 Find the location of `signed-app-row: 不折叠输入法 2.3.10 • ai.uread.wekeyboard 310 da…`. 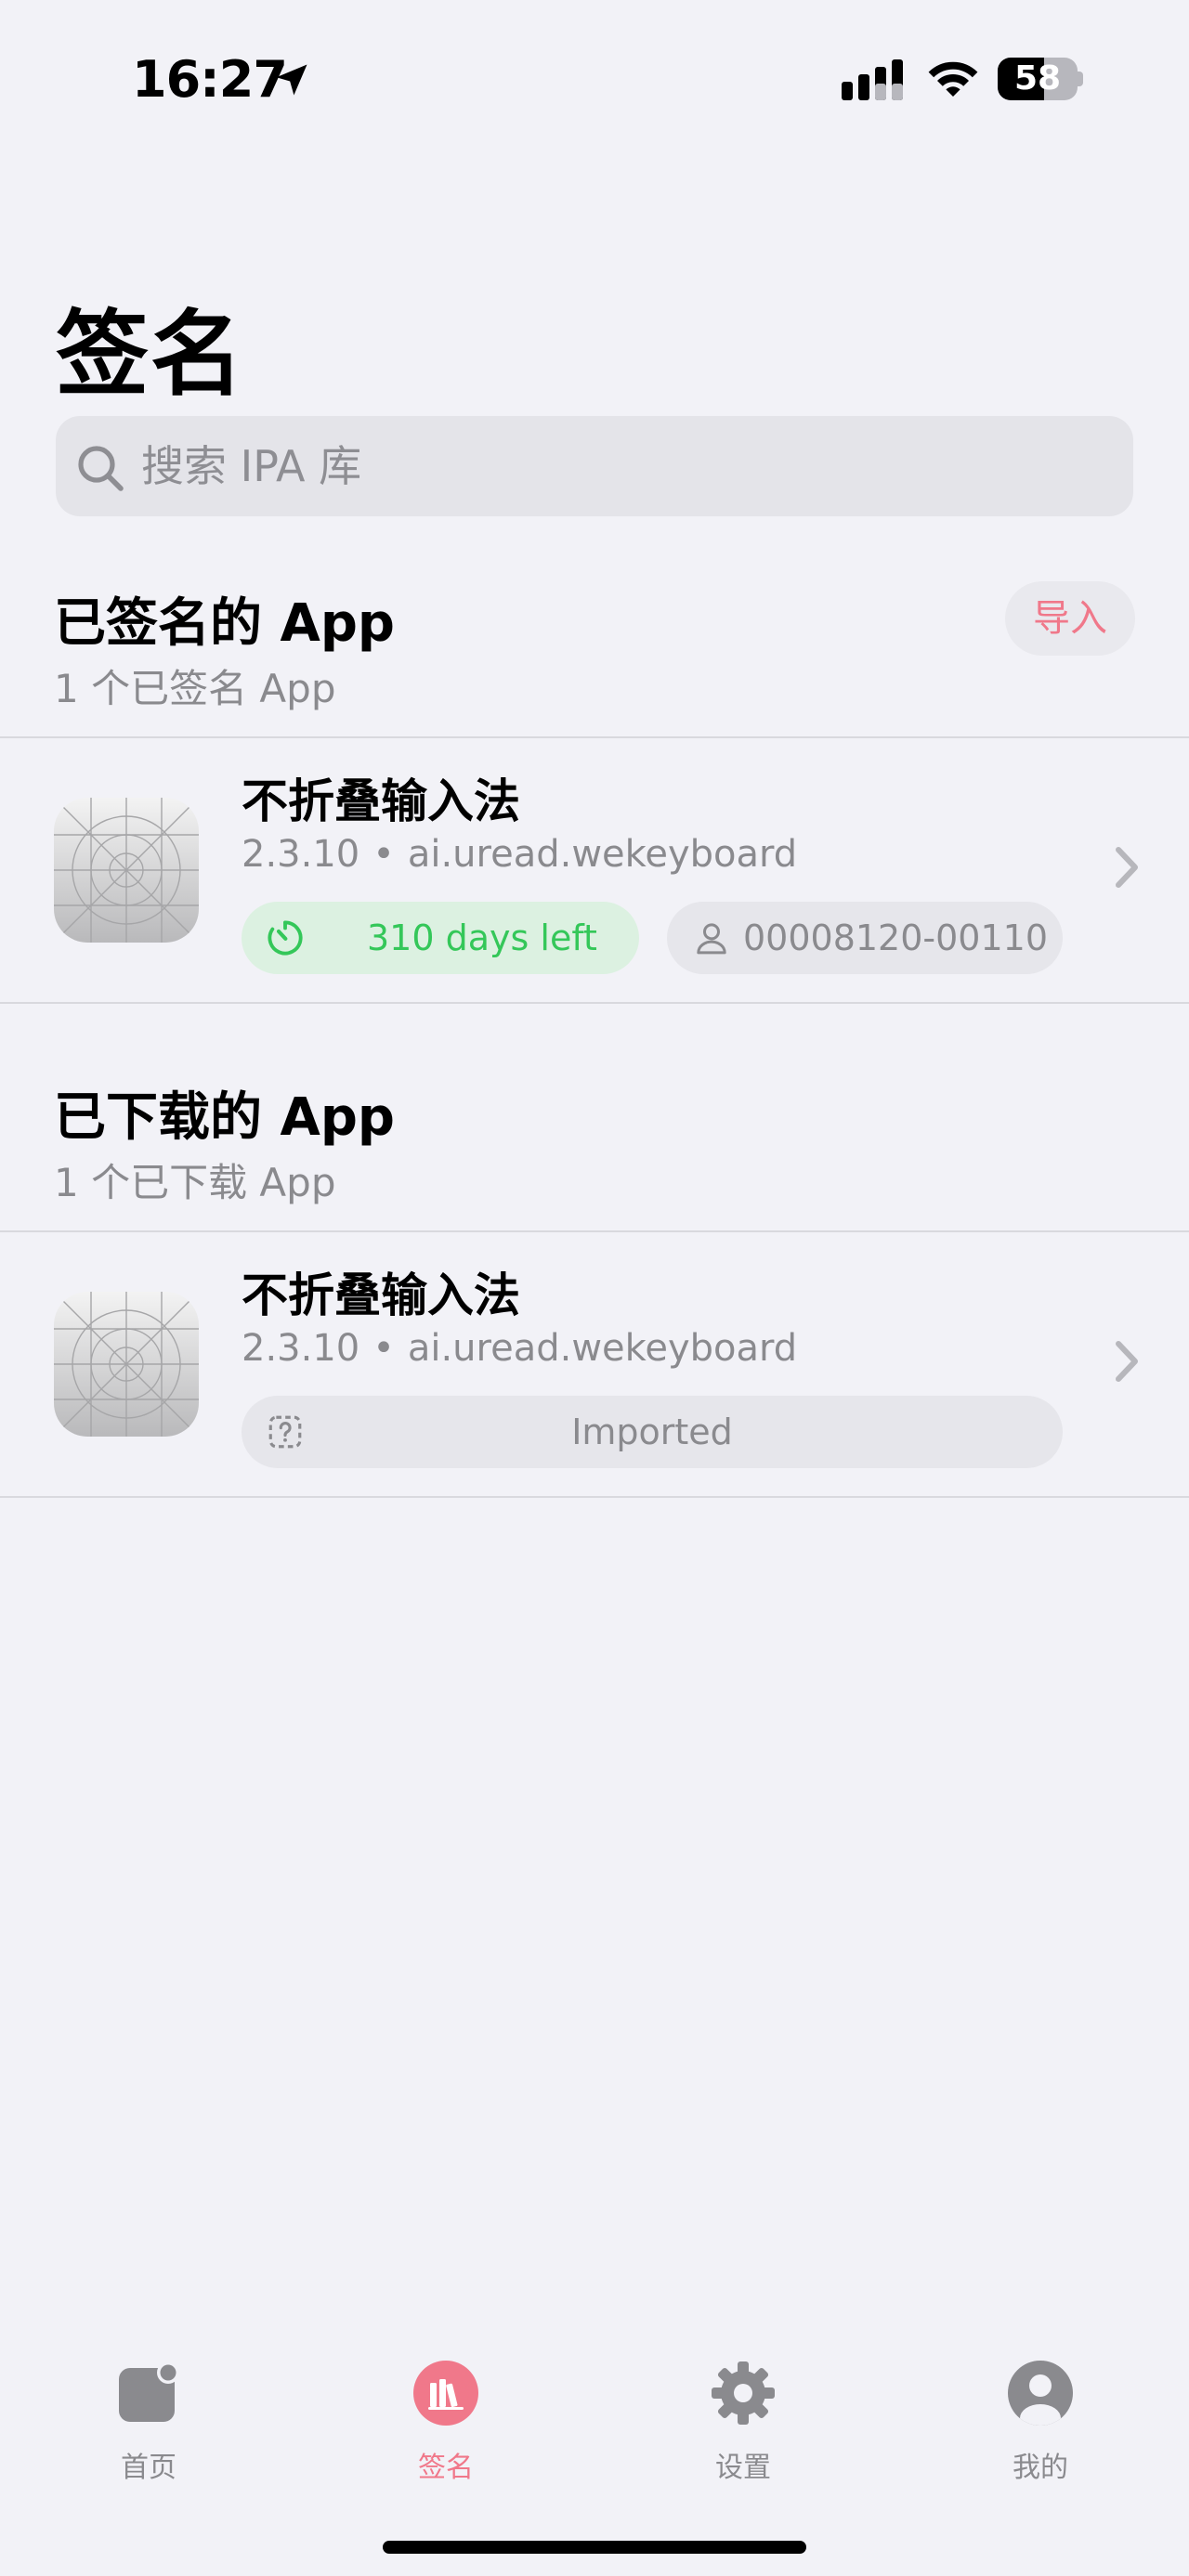

signed-app-row: 不折叠输入法 2.3.10 • ai.uread.wekeyboard 310 da… is located at coordinates (594, 870).